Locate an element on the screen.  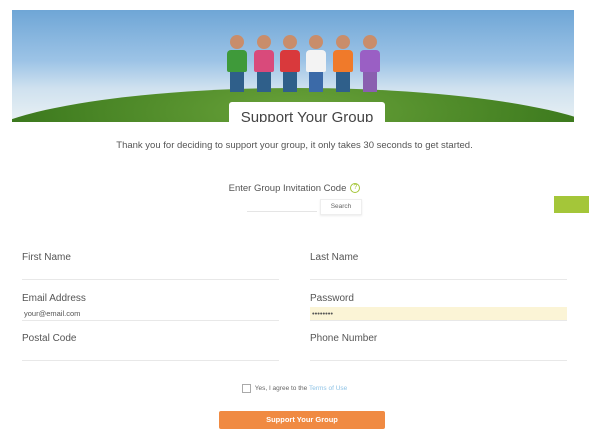
invitation-code-label: Enter Group Invitation Code? is located at coordinates (294, 188).